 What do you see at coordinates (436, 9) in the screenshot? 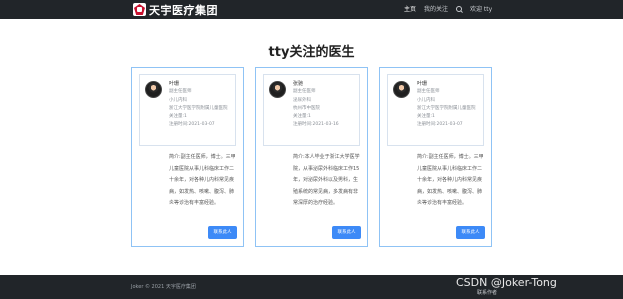
I see `nav-my-follows-link: 我的关注` at bounding box center [436, 9].